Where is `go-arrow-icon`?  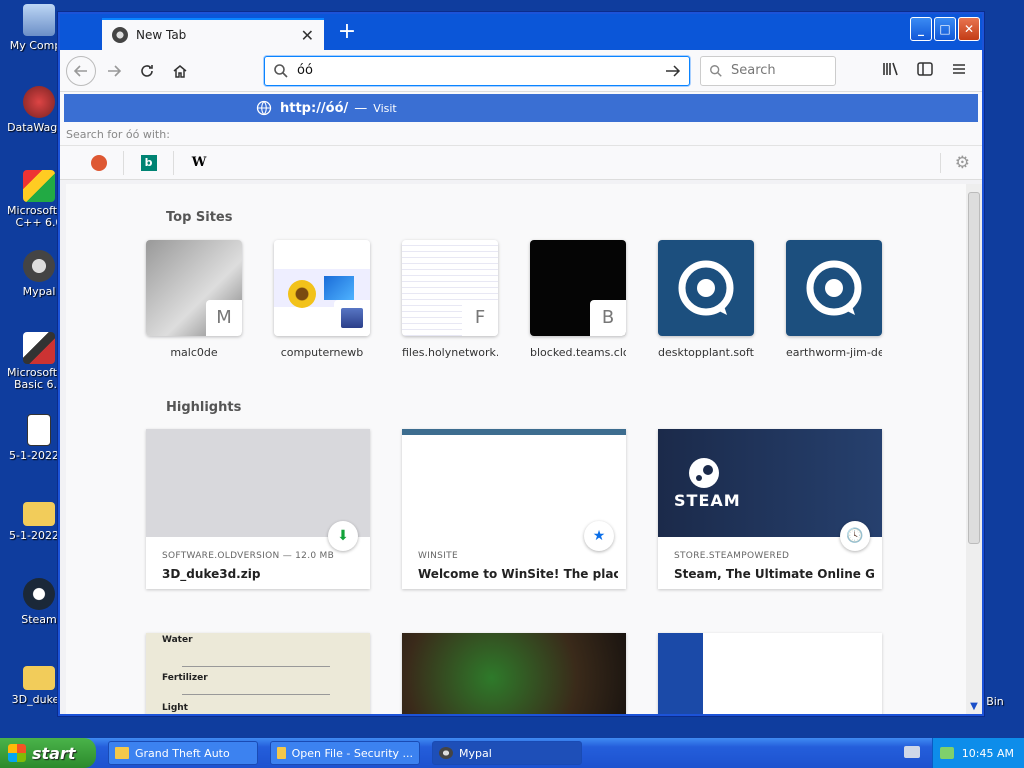
go-arrow-icon is located at coordinates (673, 71).